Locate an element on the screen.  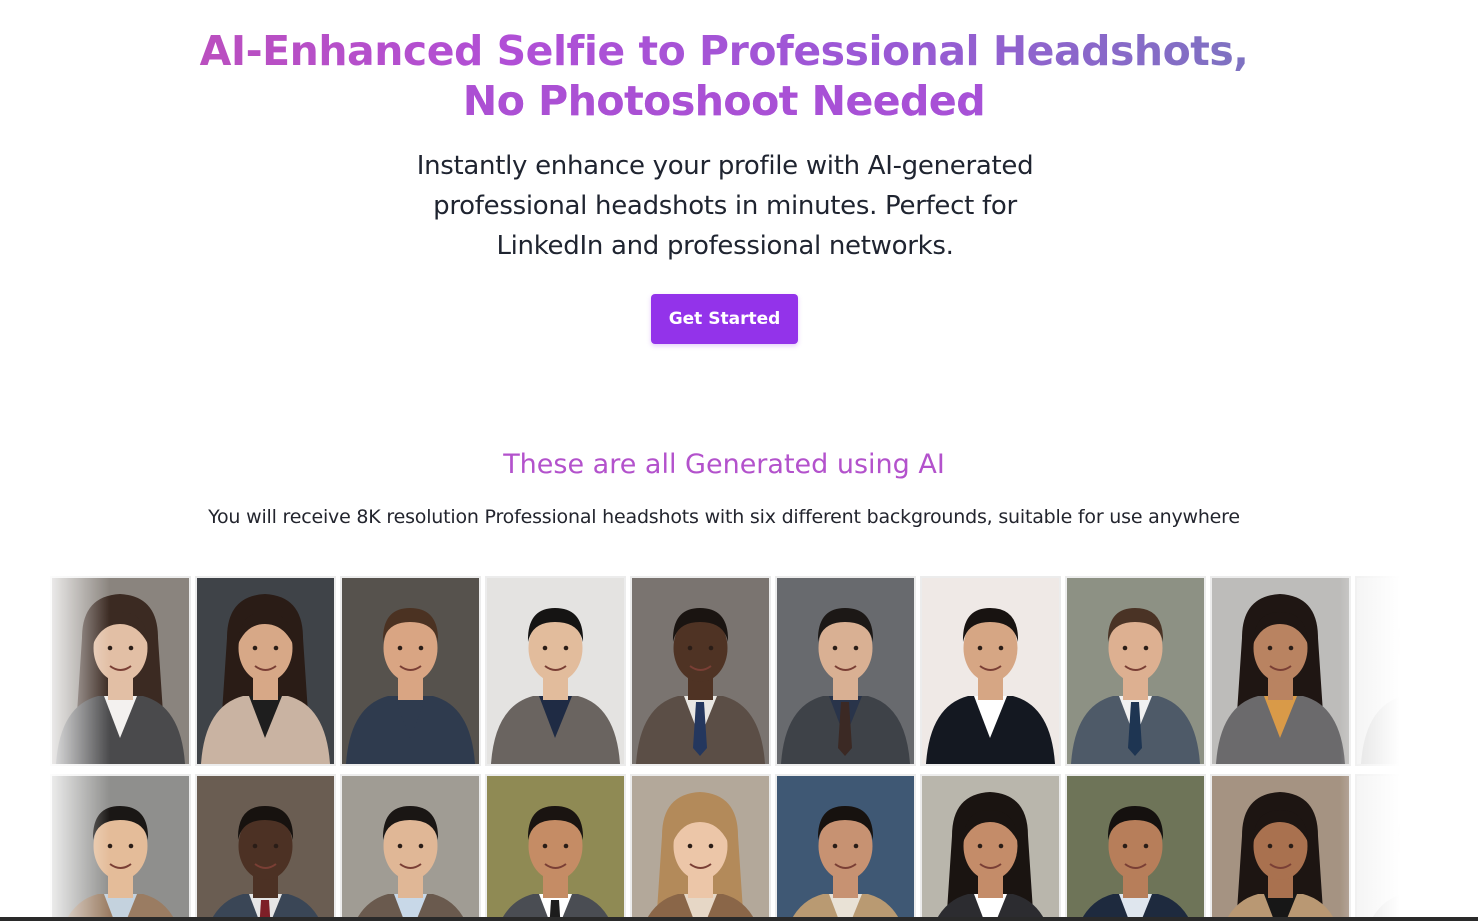
gallery-heading: These are all Generated using AI is located at coordinates (724, 464).